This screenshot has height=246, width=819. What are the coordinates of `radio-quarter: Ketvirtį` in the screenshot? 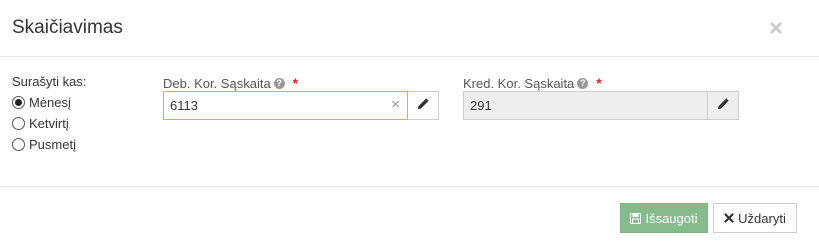 It's located at (77, 123).